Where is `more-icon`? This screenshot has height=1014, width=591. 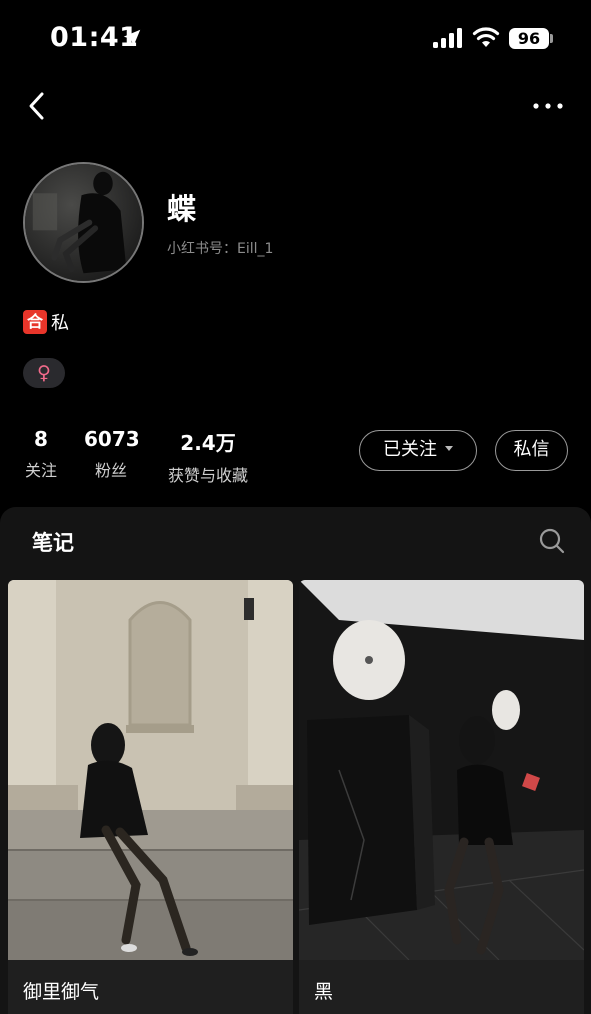
more-icon is located at coordinates (548, 106).